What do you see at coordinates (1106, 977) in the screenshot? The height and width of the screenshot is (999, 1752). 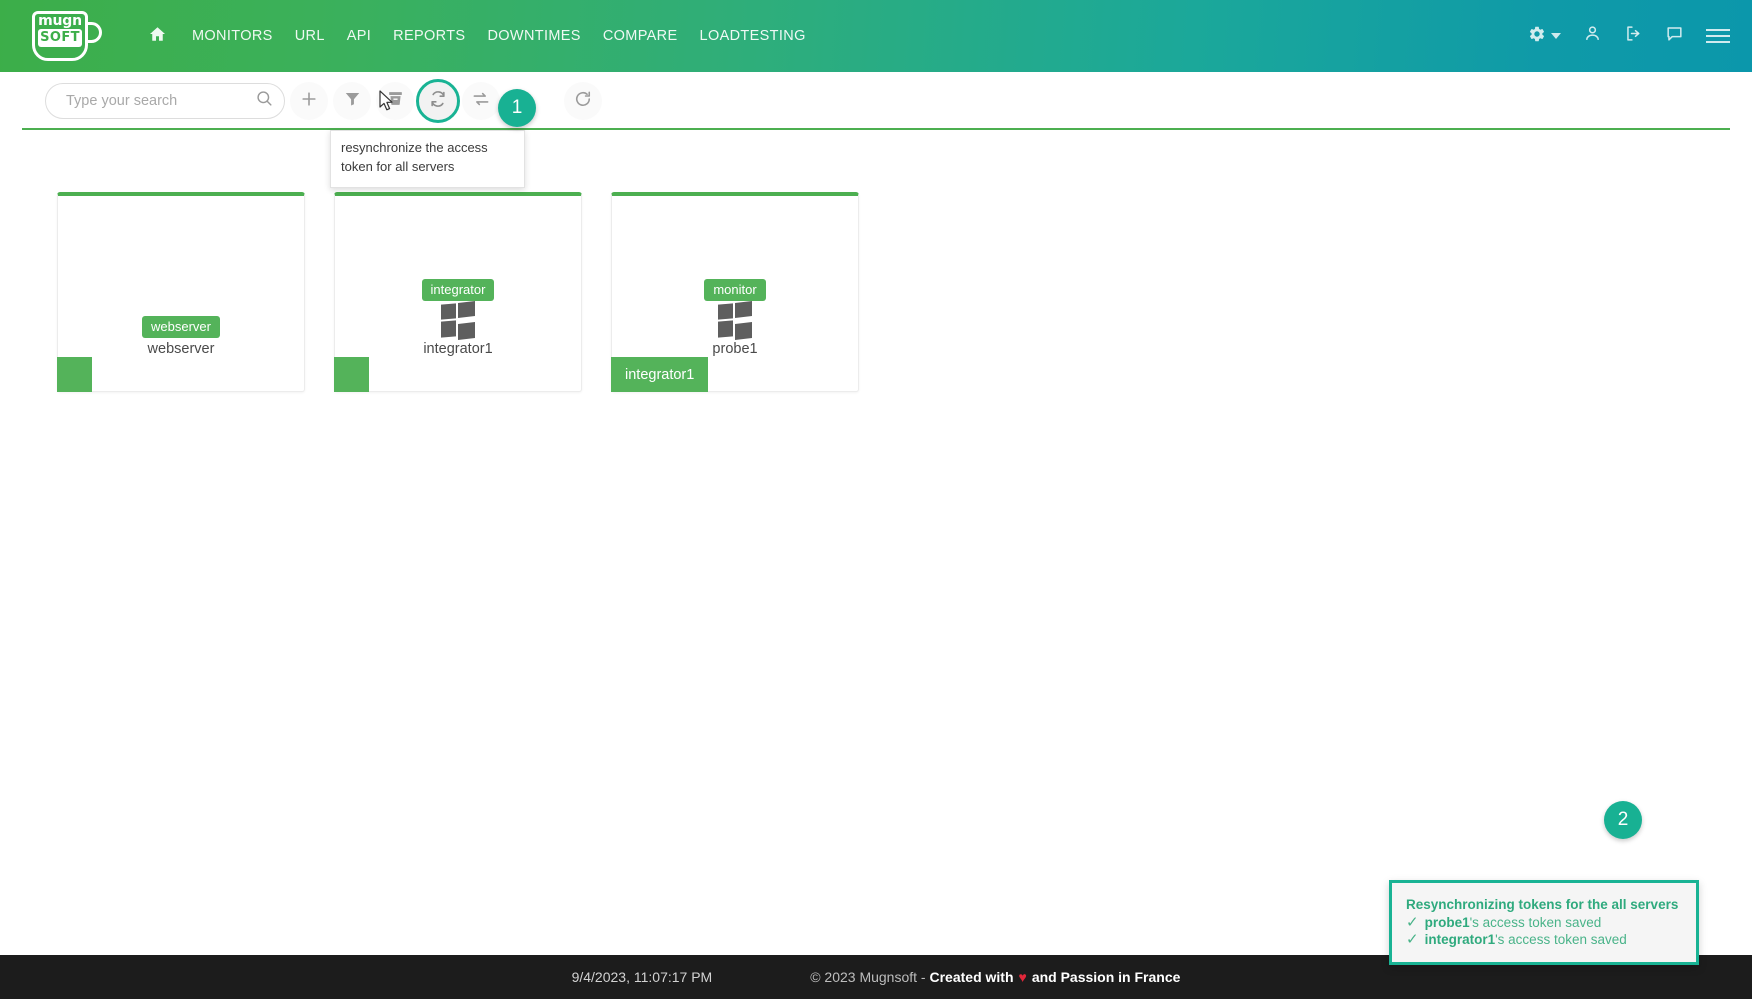 I see `footer-created-suffix: and Passion in France` at bounding box center [1106, 977].